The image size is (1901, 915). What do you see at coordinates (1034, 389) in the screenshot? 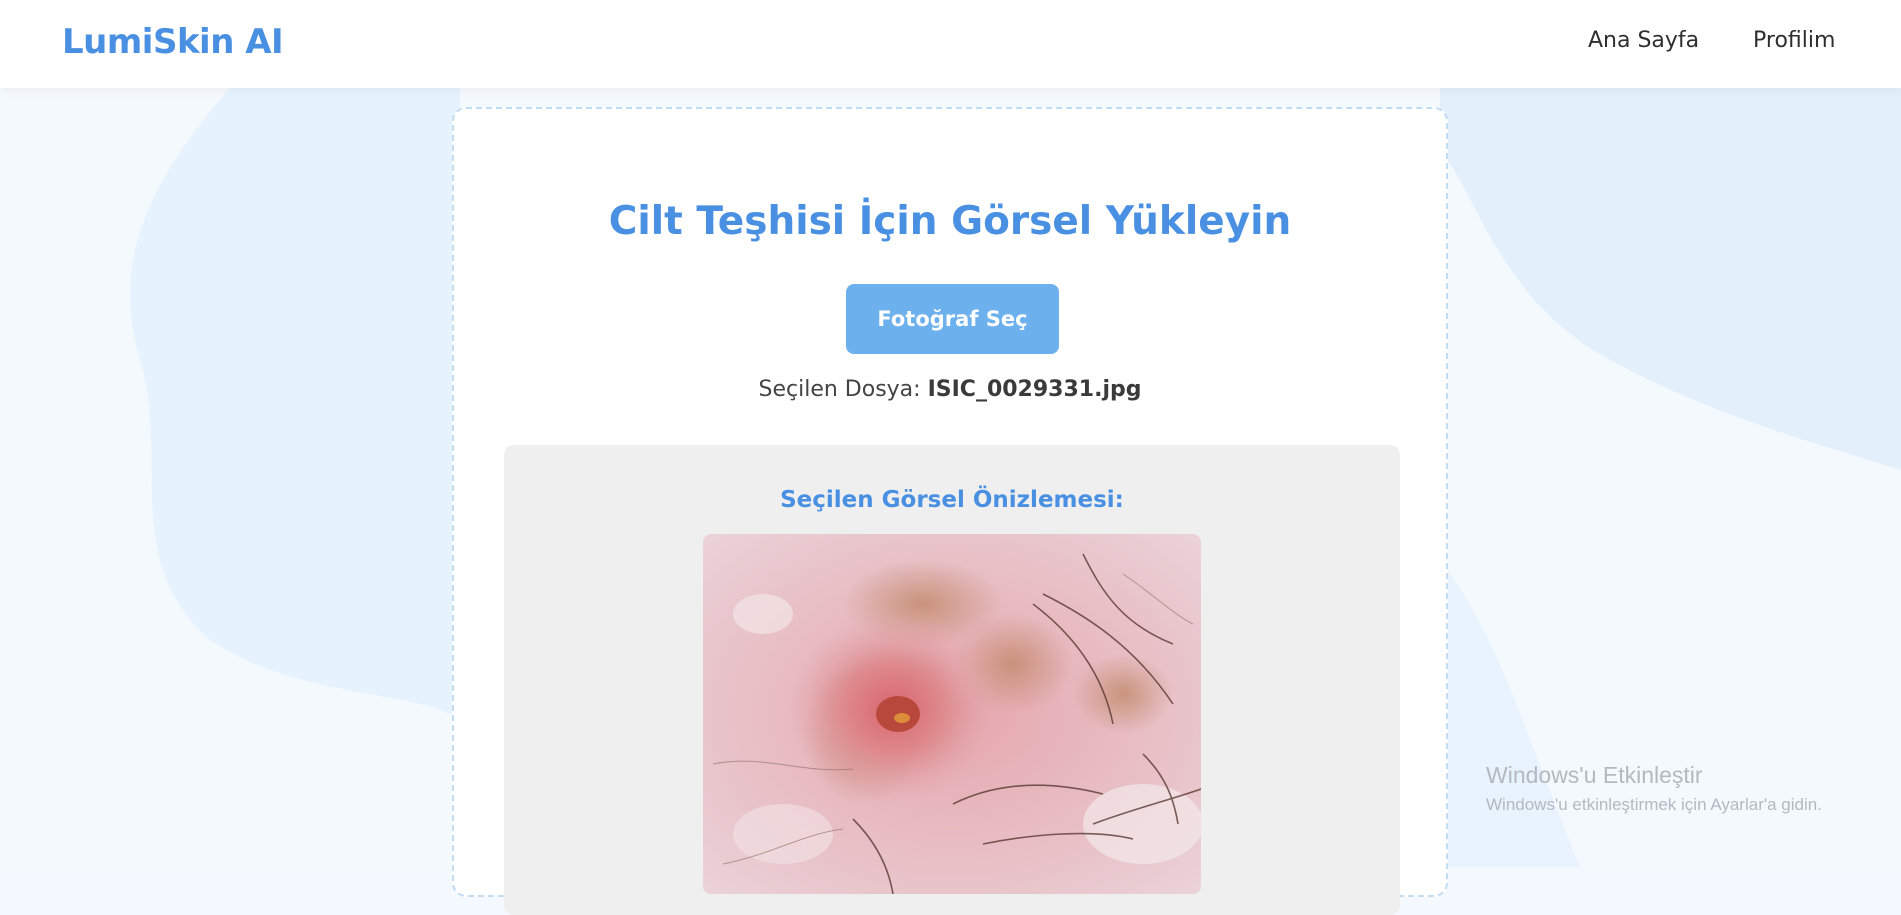
I see `selected-file-name: ISIC_0029331.jpg` at bounding box center [1034, 389].